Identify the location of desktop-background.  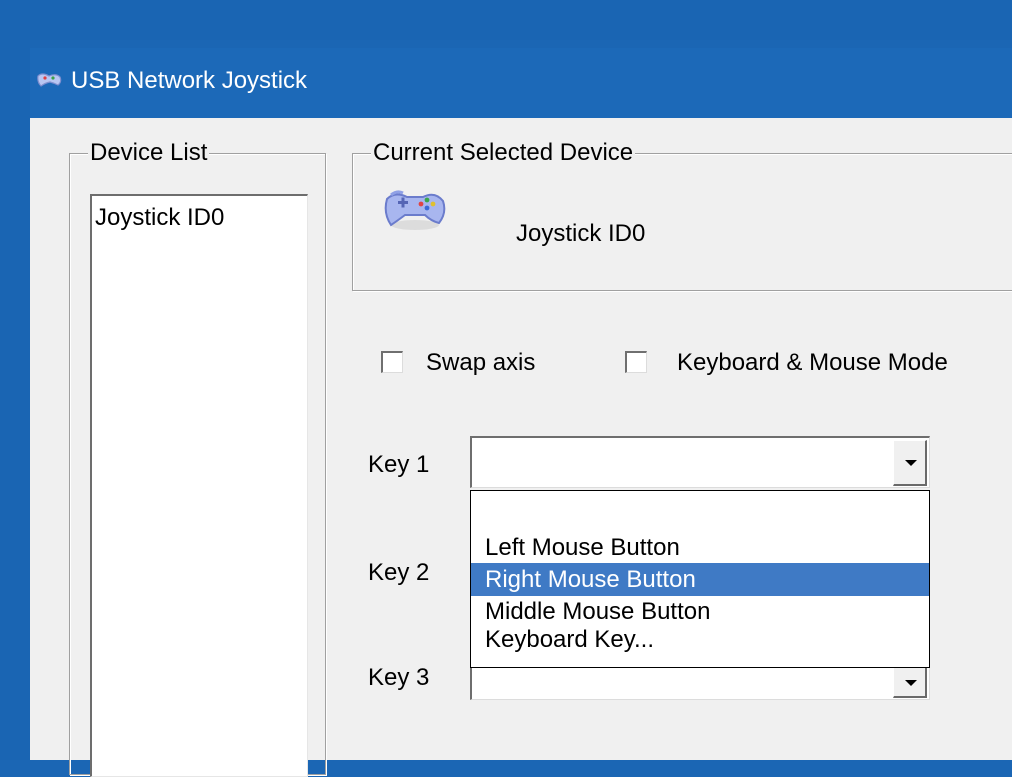
(506, 20).